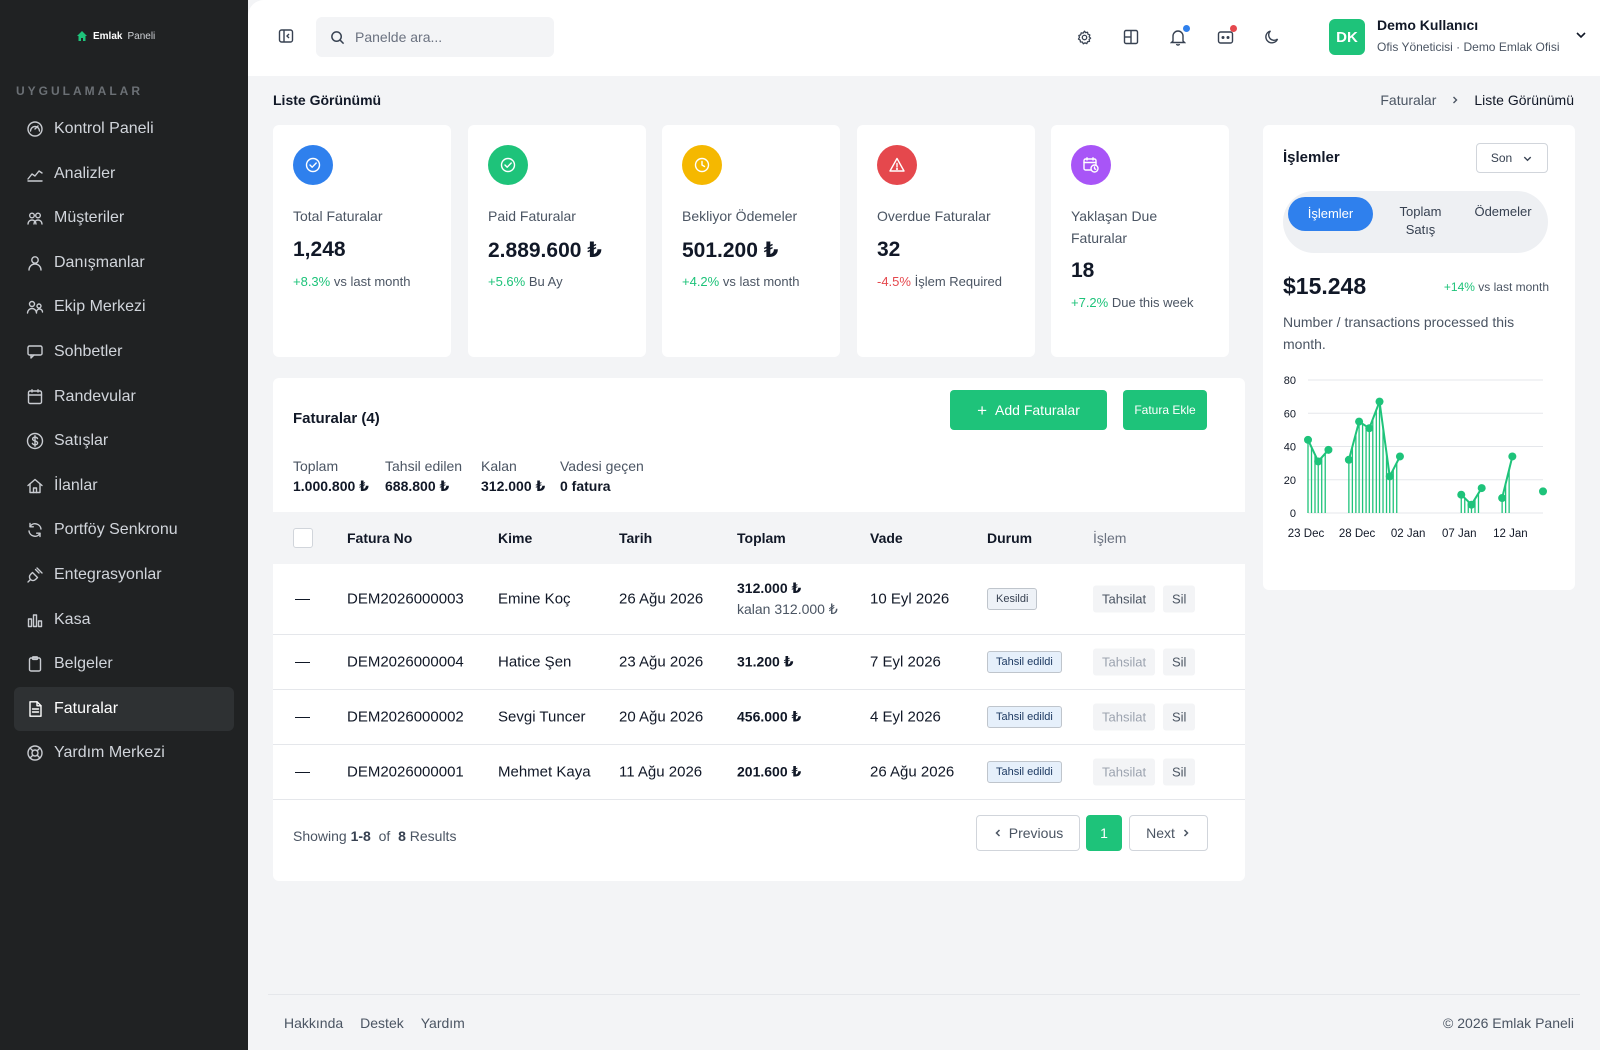 The height and width of the screenshot is (1050, 1600). Describe the element at coordinates (1427, 25) in the screenshot. I see `user-name: Demo Kullanıcı` at that location.